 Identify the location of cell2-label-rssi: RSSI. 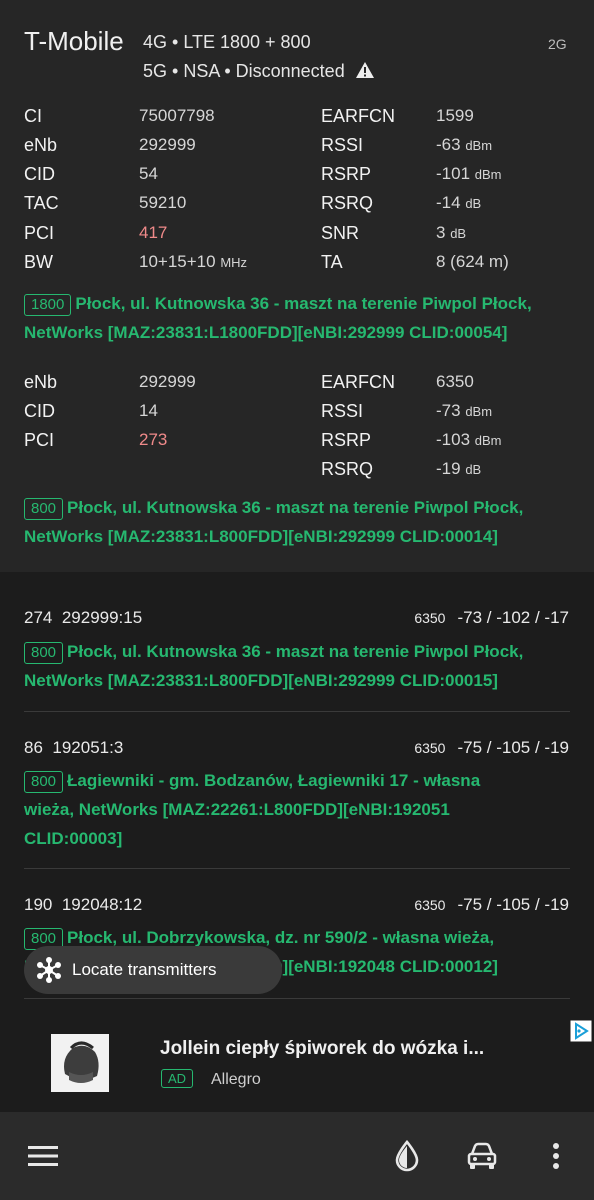
(342, 411).